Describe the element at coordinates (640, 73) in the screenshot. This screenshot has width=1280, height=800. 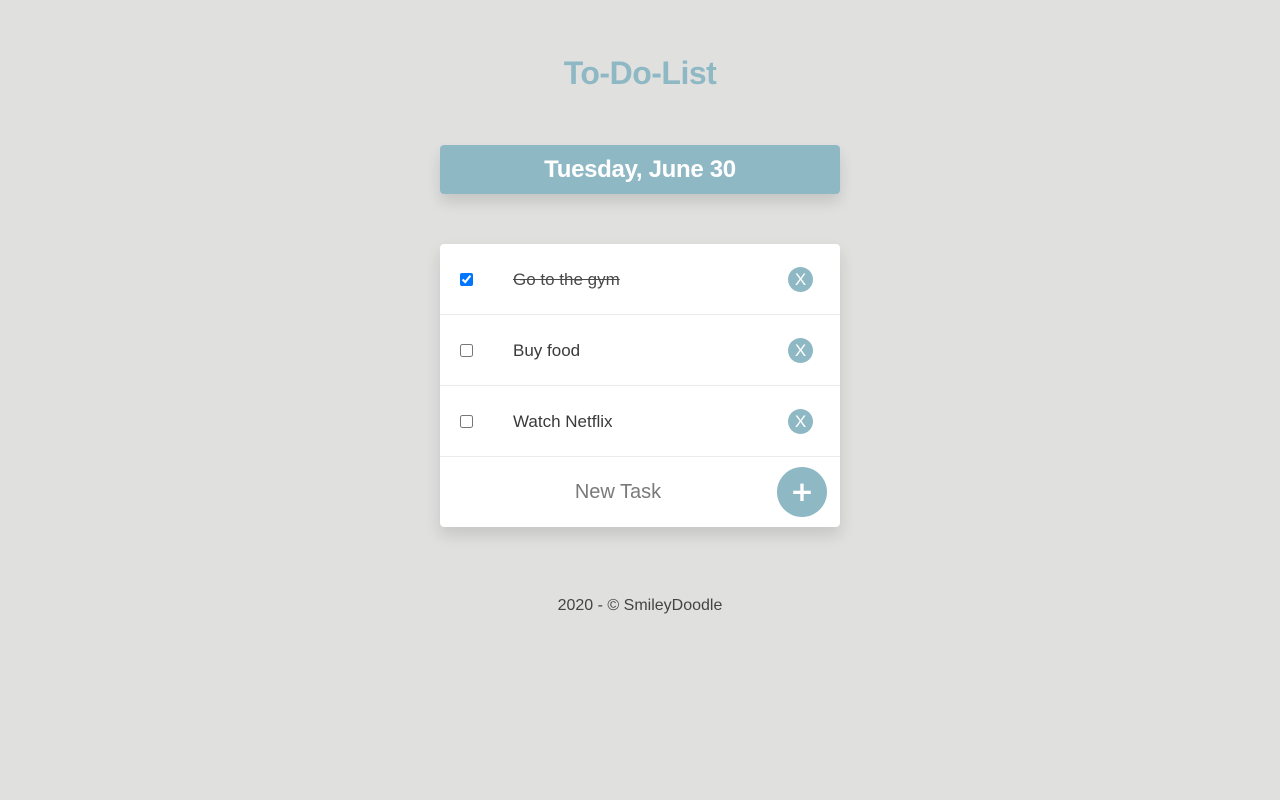
I see `page-title: To-Do-List` at that location.